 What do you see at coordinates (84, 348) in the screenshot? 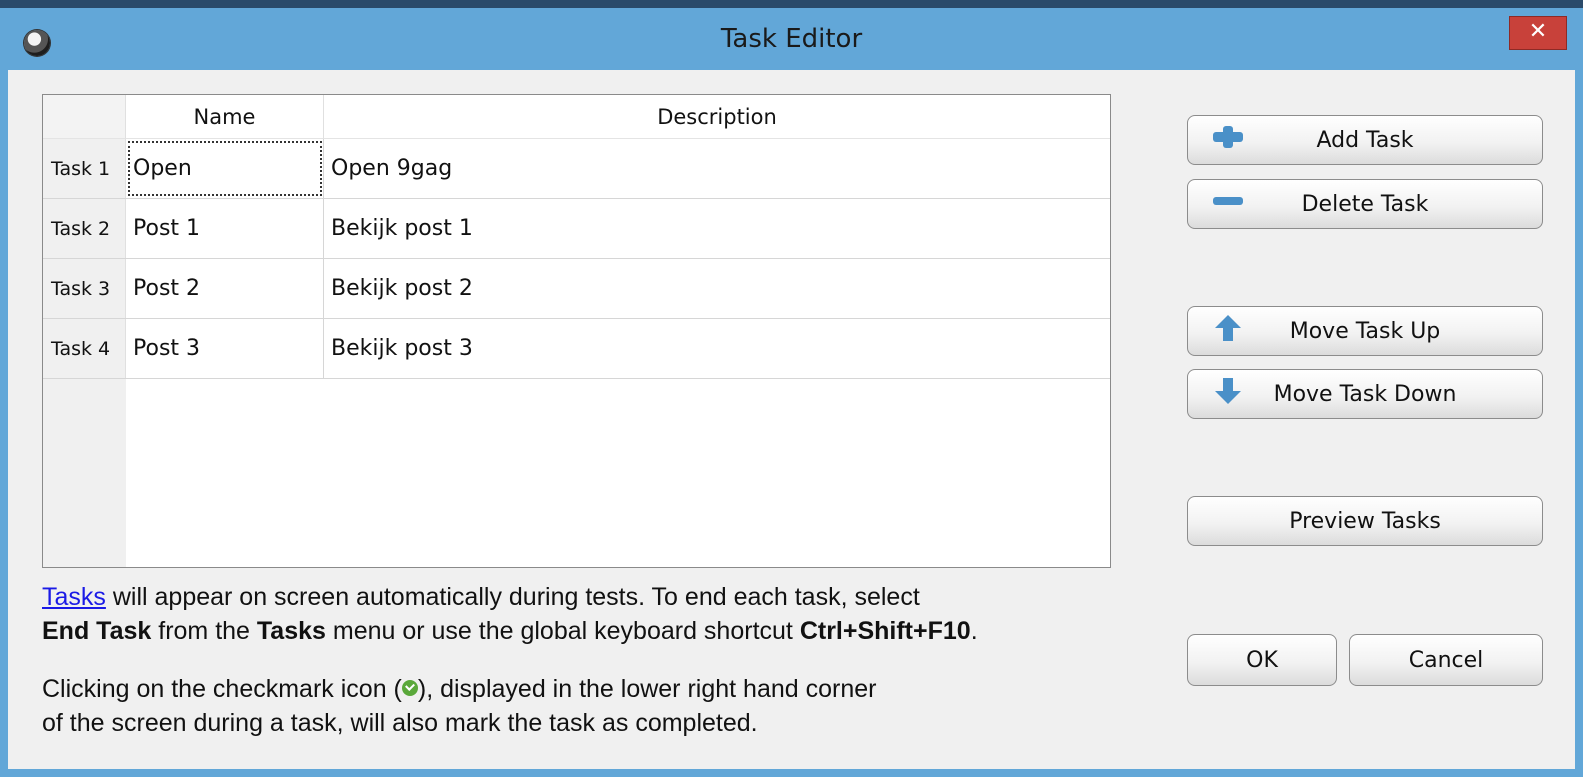
I see `row-header: Task 4` at bounding box center [84, 348].